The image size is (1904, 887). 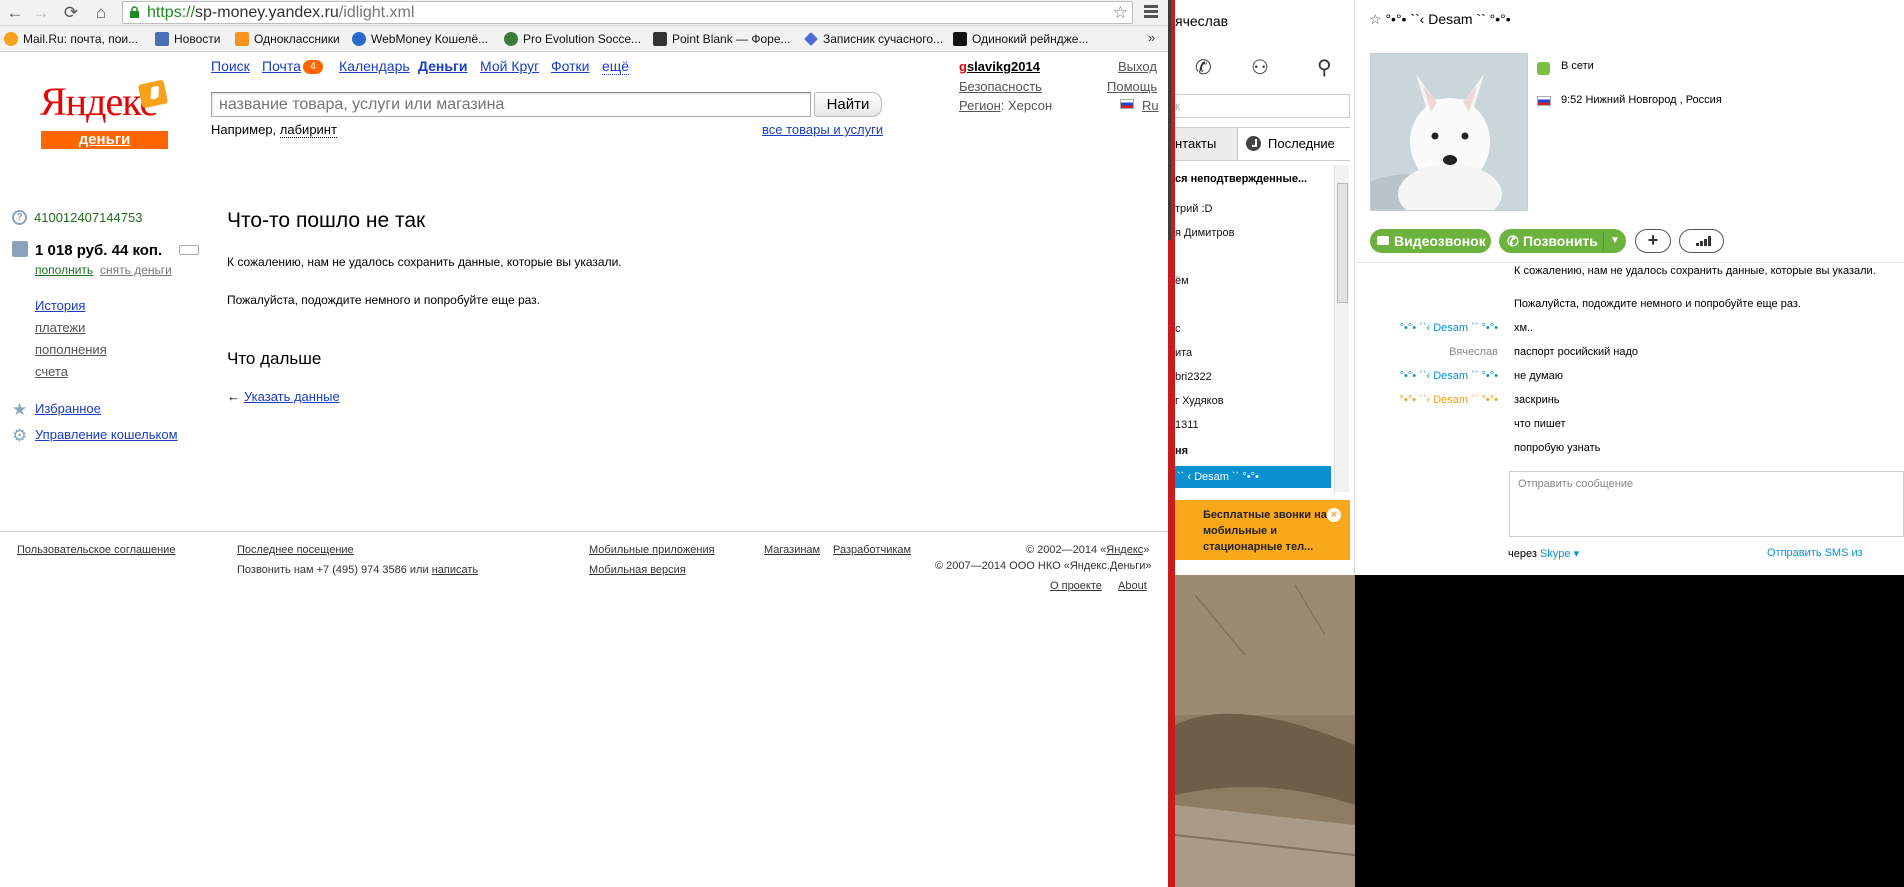 I want to click on language-link: Ru, so click(x=1150, y=105).